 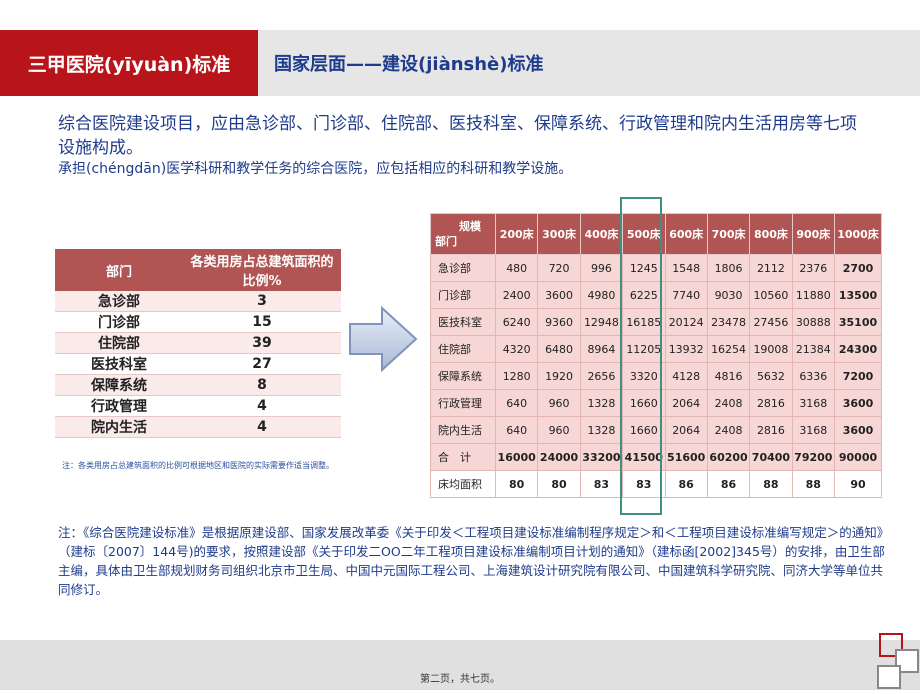 I want to click on value-cell: 6480, so click(x=559, y=349).